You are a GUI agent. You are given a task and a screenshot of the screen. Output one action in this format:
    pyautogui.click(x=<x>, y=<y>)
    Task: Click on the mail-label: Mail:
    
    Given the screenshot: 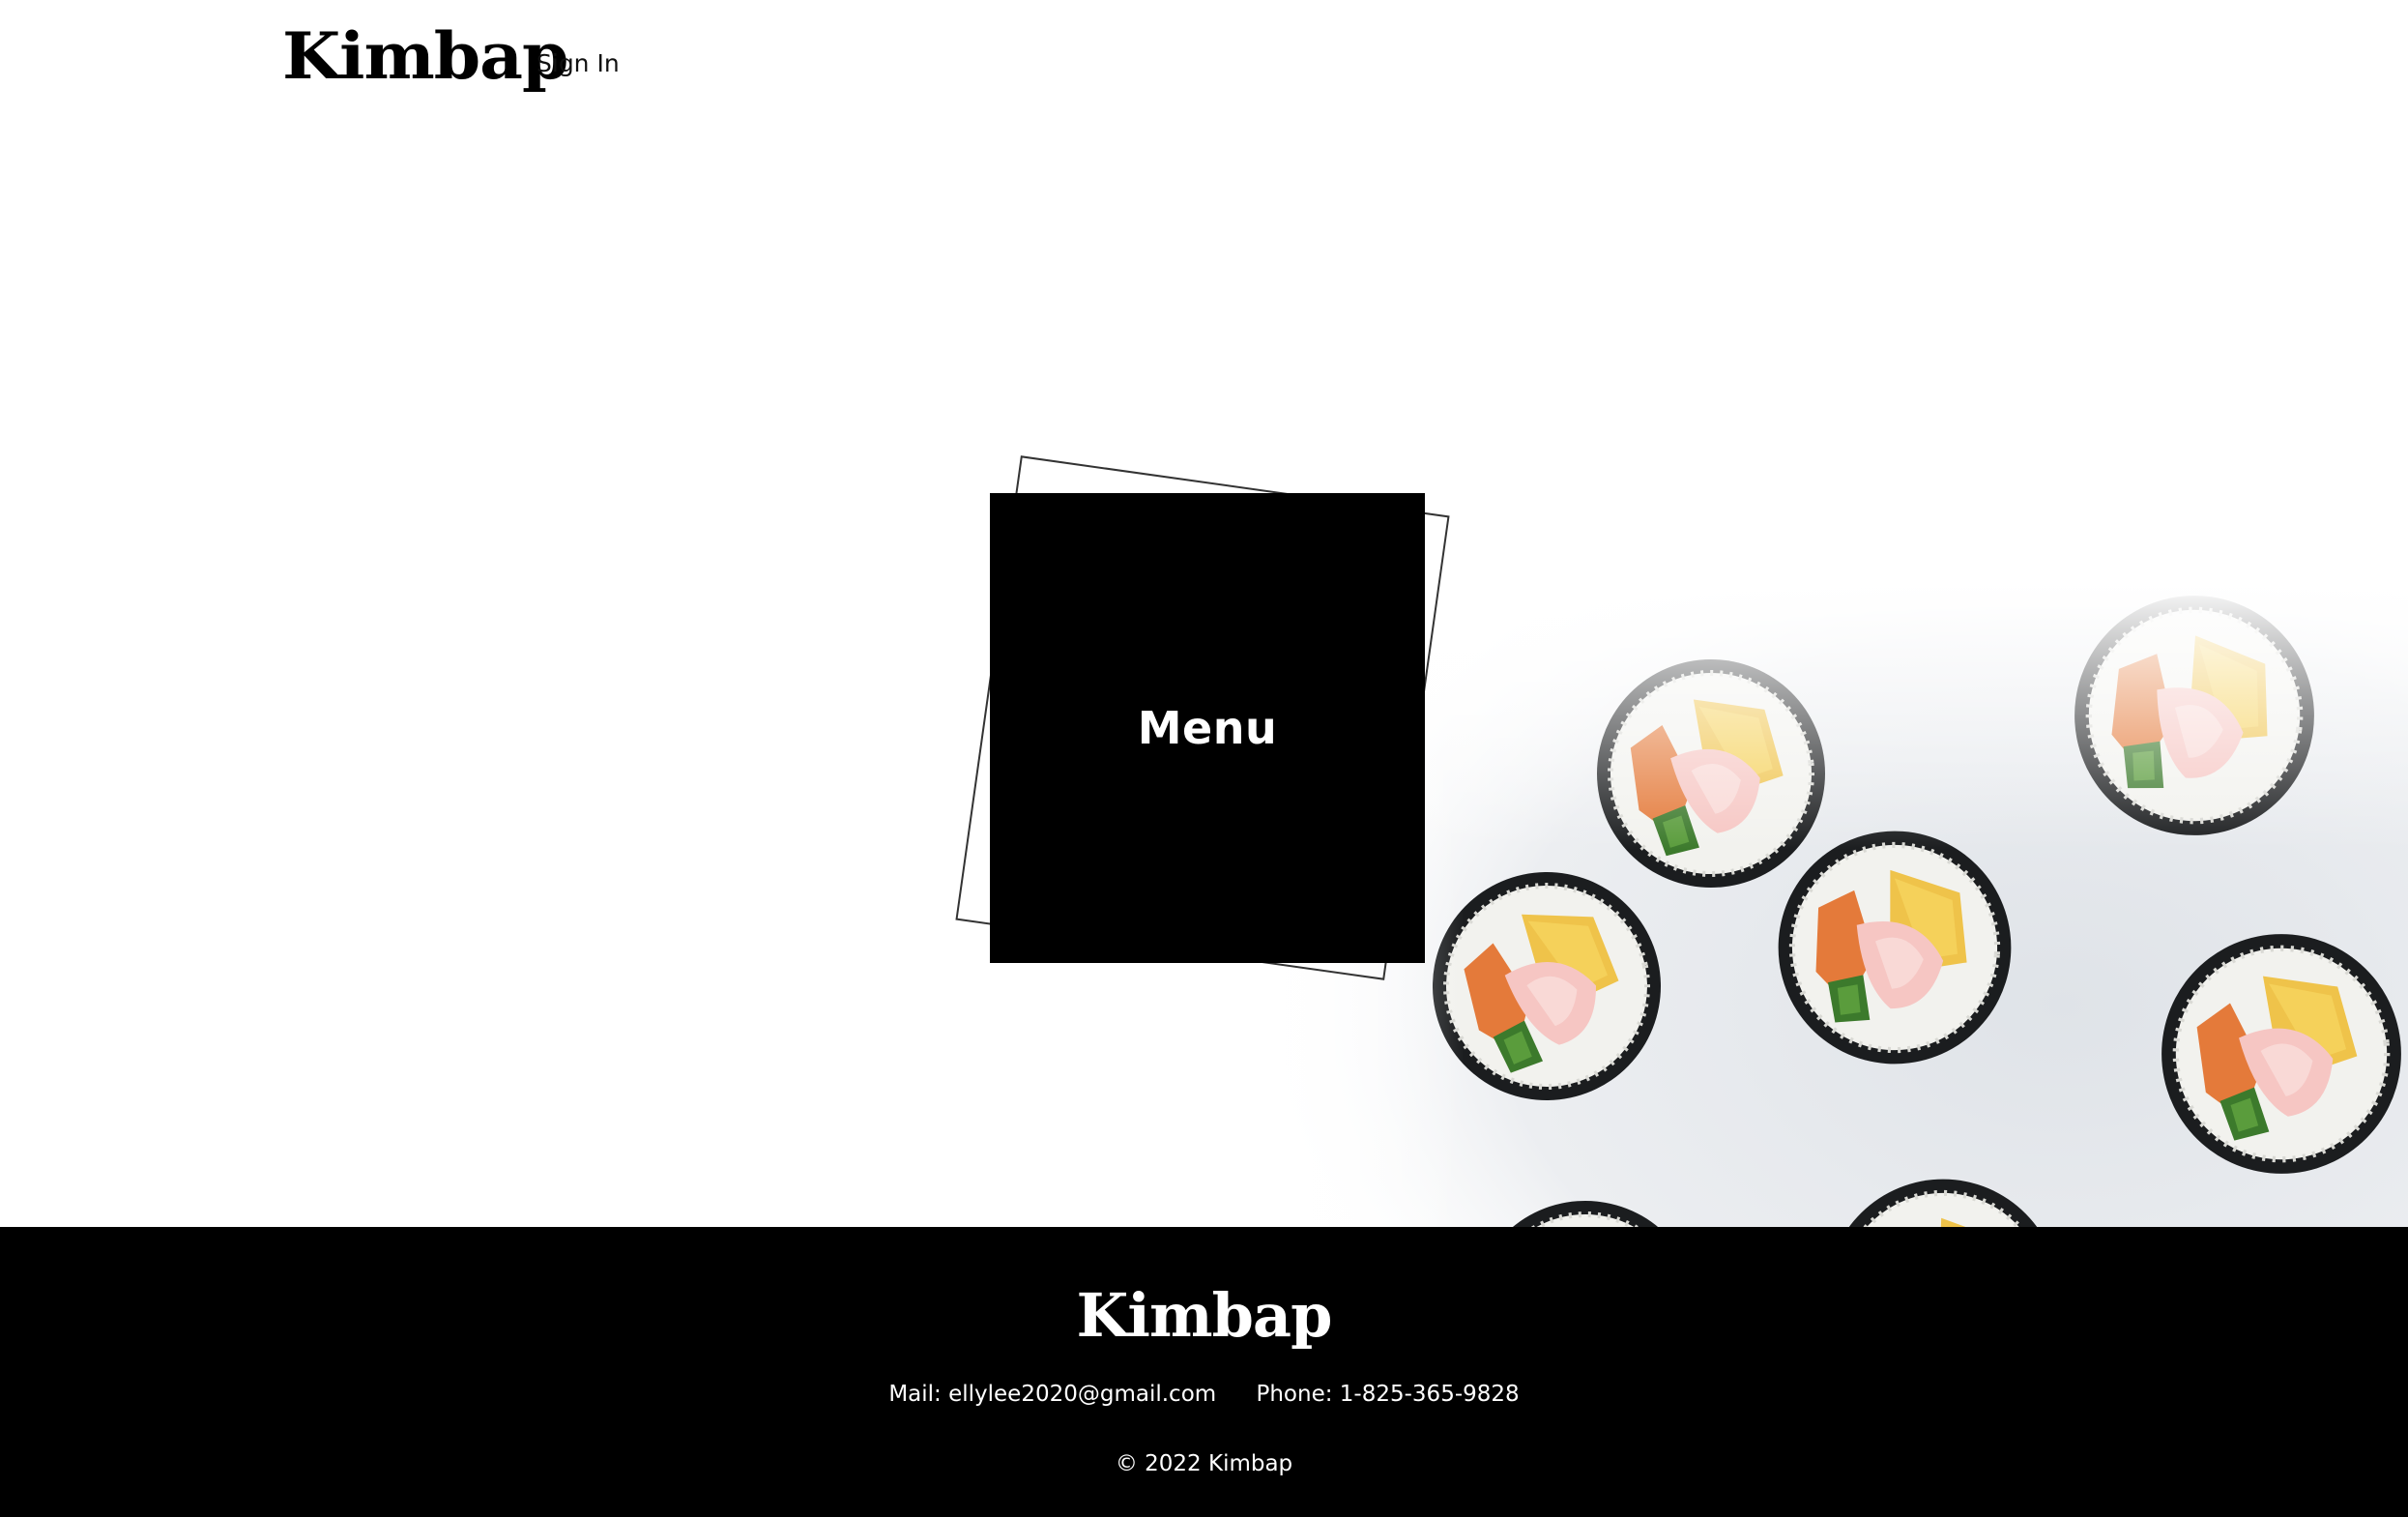 What is the action you would take?
    pyautogui.click(x=915, y=1394)
    